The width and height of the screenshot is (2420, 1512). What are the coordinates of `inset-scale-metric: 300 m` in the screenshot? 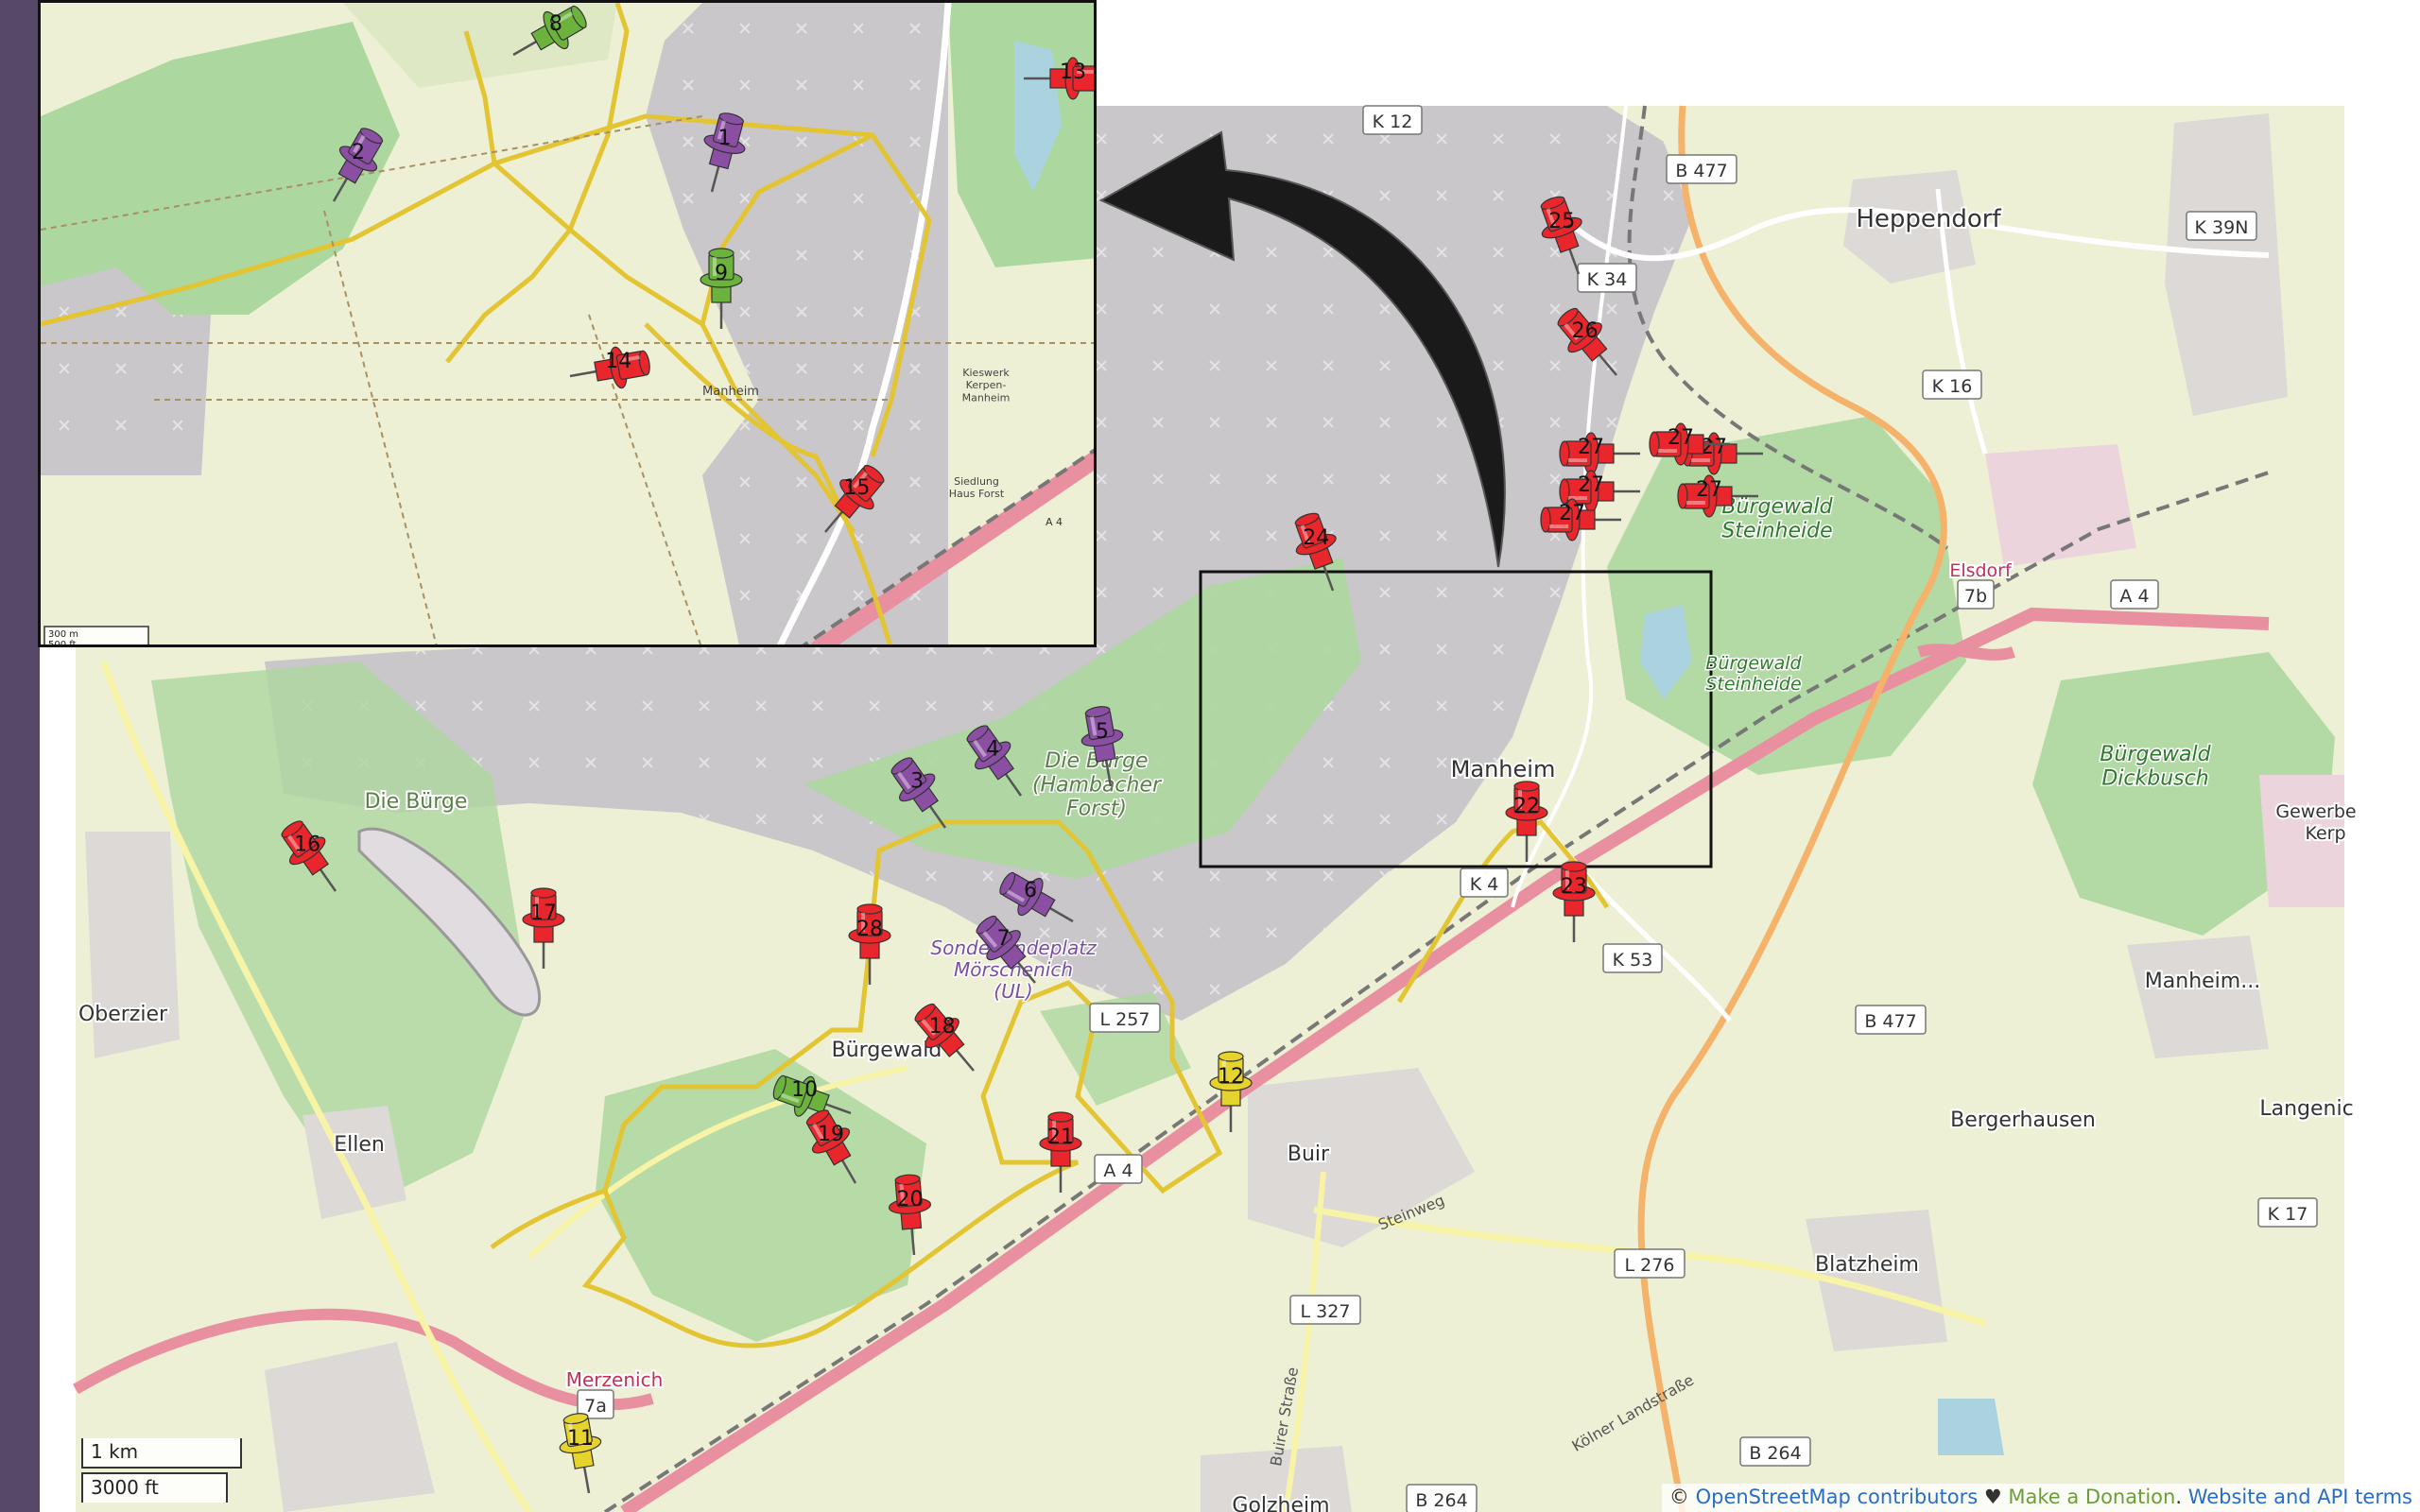 It's located at (63, 634).